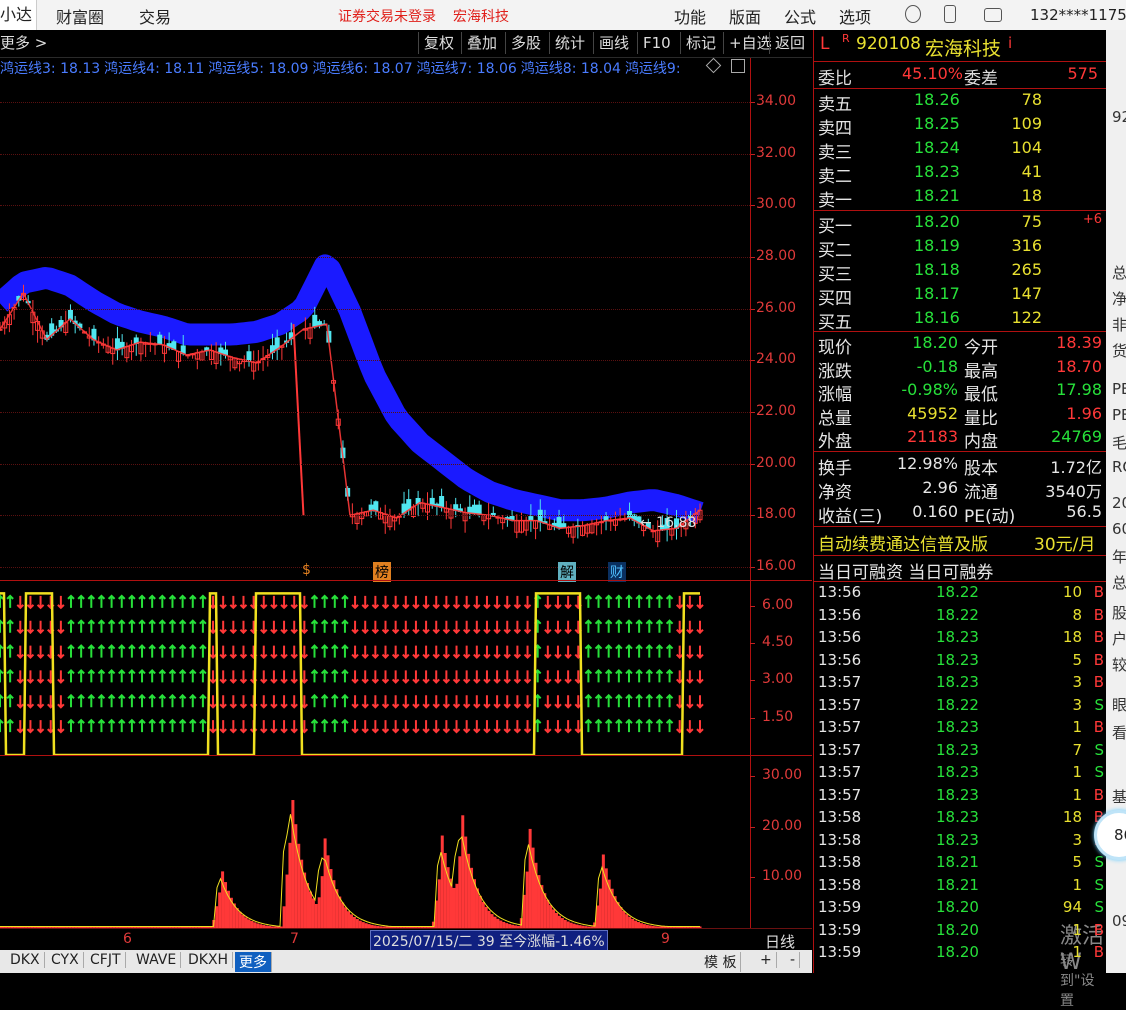 This screenshot has height=1010, width=1126. What do you see at coordinates (721, 962) in the screenshot?
I see `template-button: 模 板` at bounding box center [721, 962].